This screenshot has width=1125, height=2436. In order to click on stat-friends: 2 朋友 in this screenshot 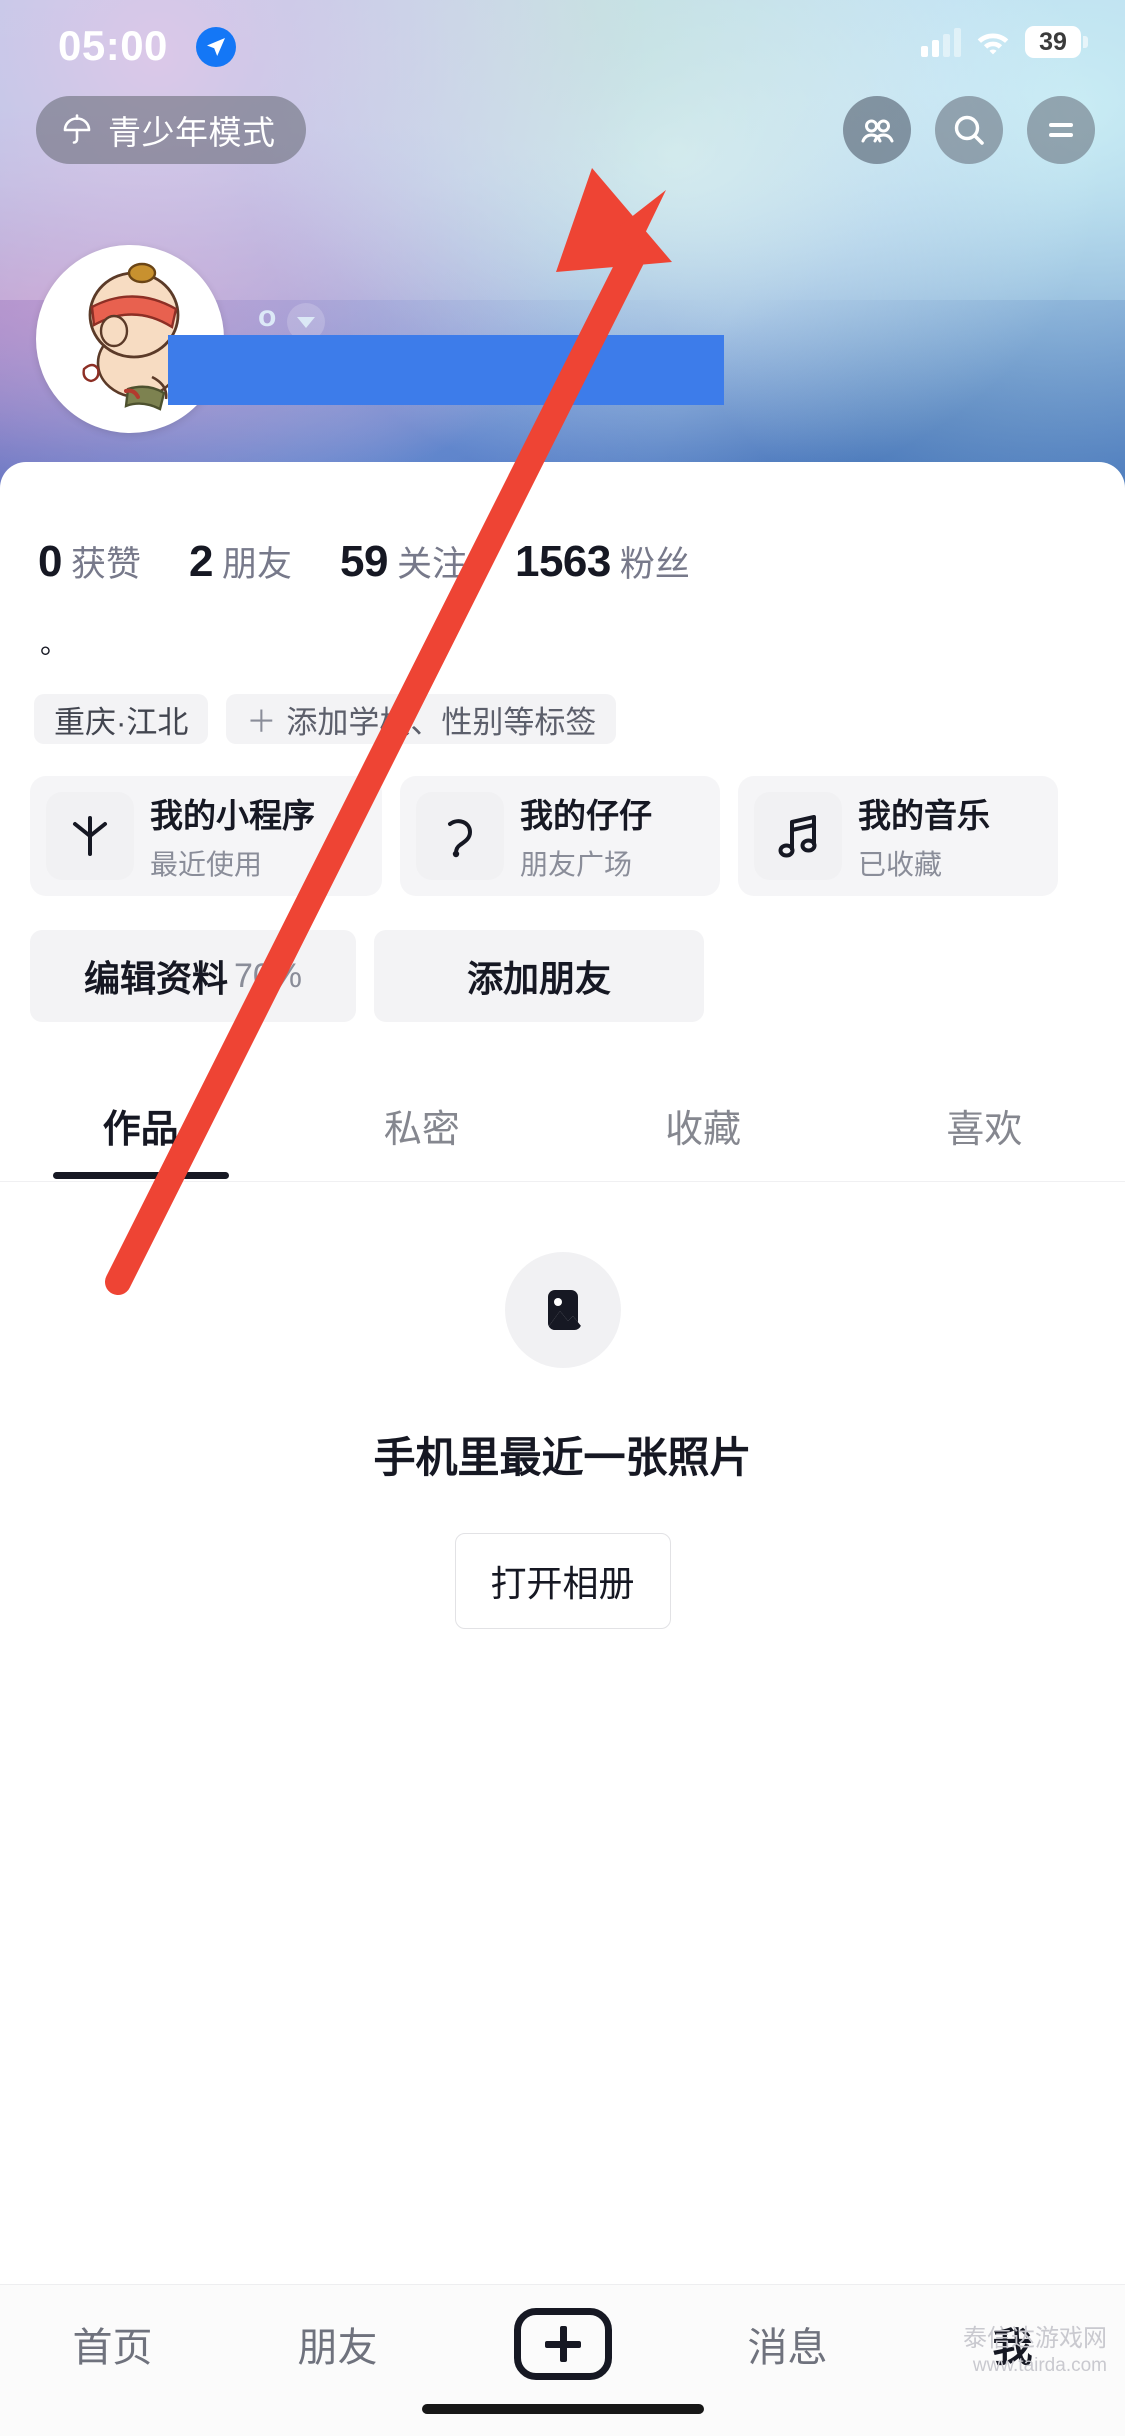, I will do `click(240, 561)`.